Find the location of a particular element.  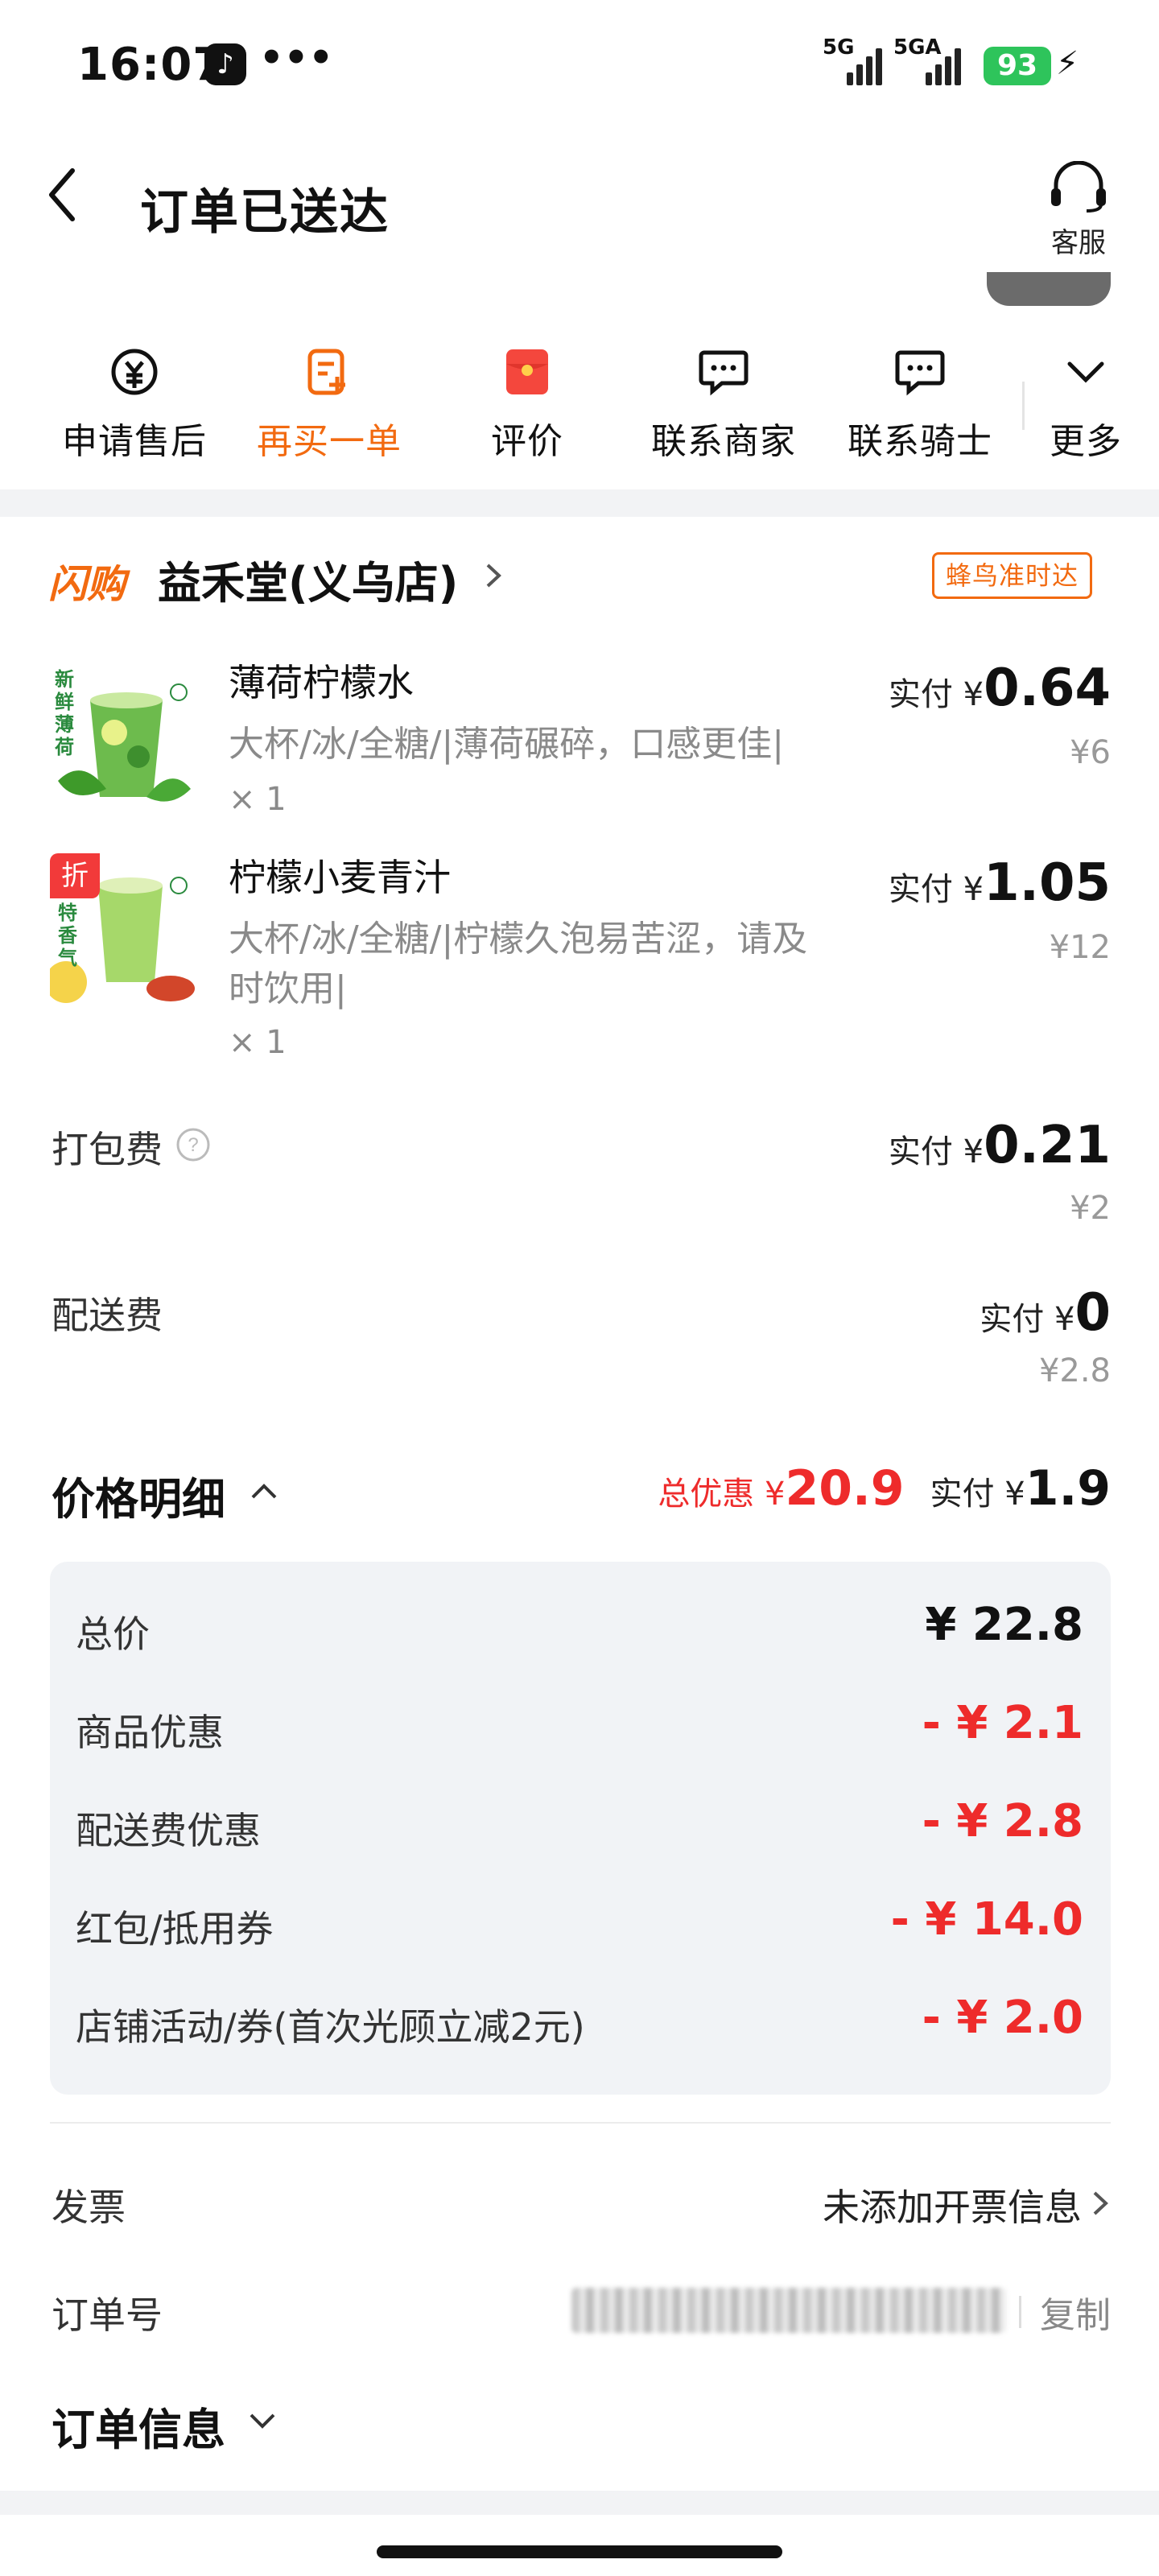

map-thumbnail is located at coordinates (1049, 289).